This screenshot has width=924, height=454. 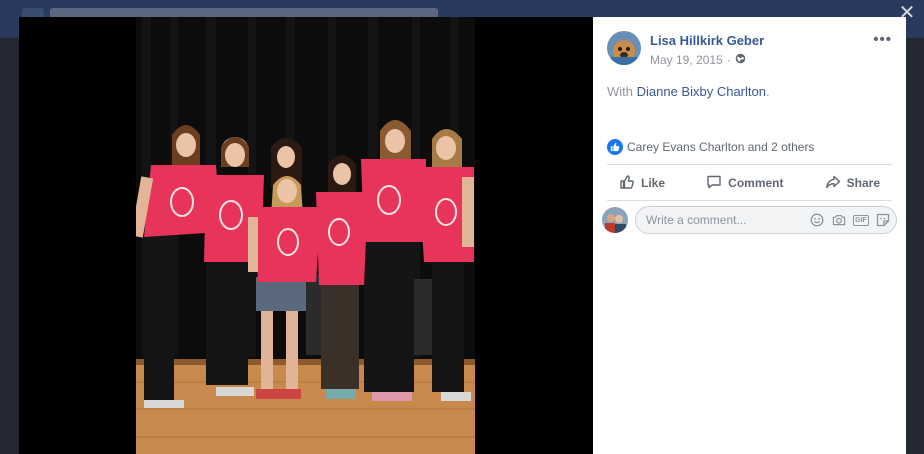 I want to click on reactions-summary: Carey Evans Charlton and 2 others, so click(x=710, y=147).